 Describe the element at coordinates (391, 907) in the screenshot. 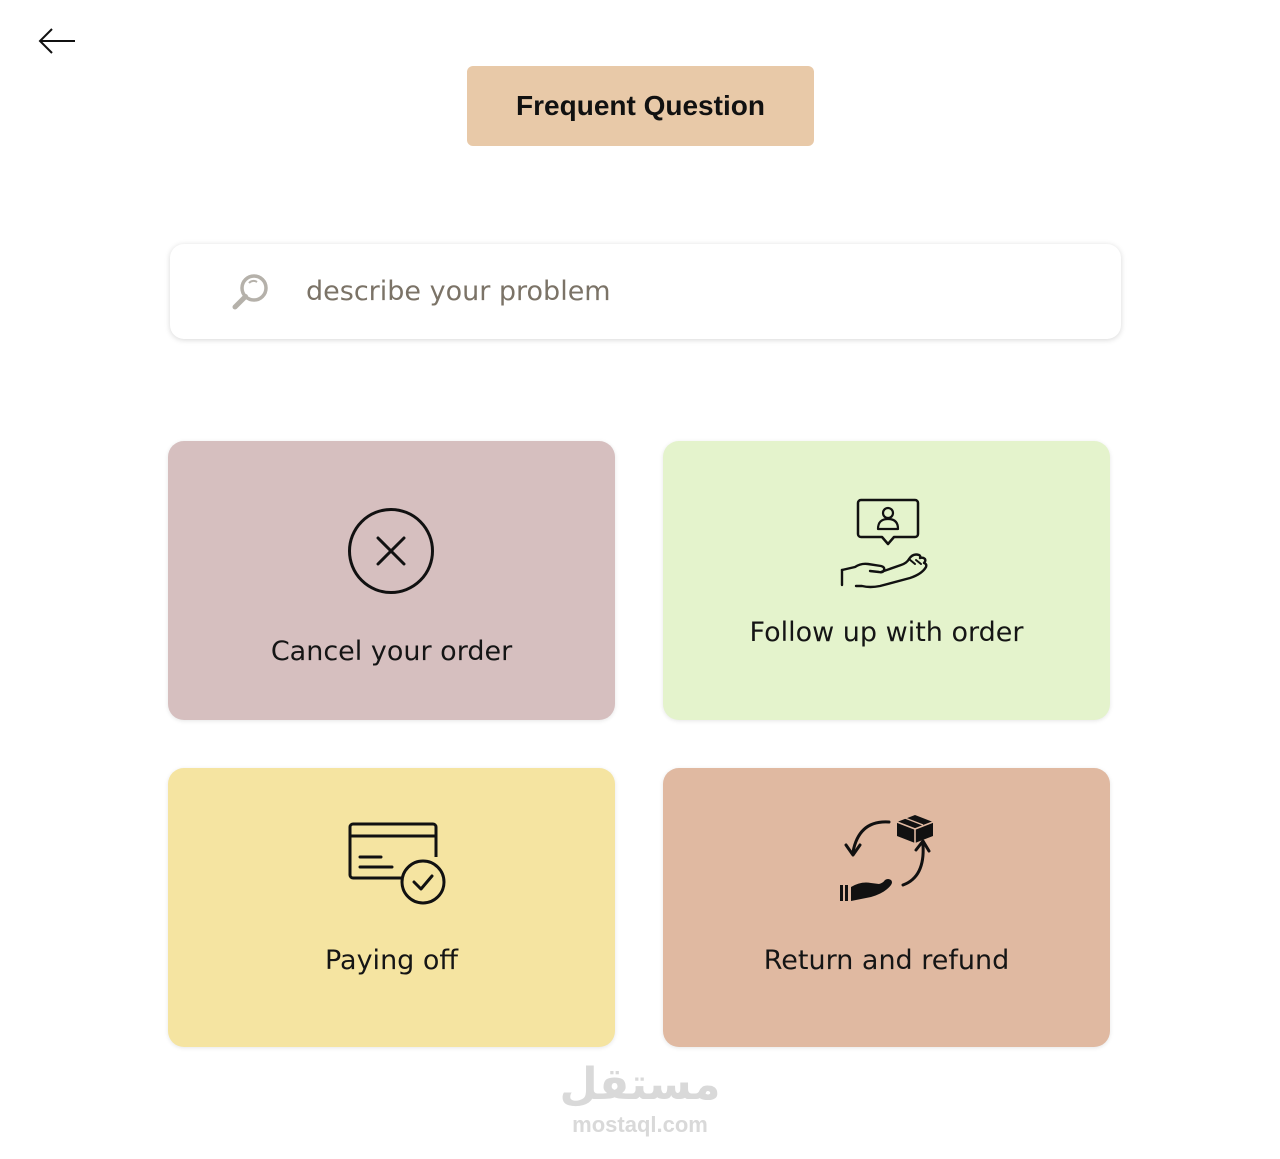

I see `card-paying-off: Paying off` at that location.